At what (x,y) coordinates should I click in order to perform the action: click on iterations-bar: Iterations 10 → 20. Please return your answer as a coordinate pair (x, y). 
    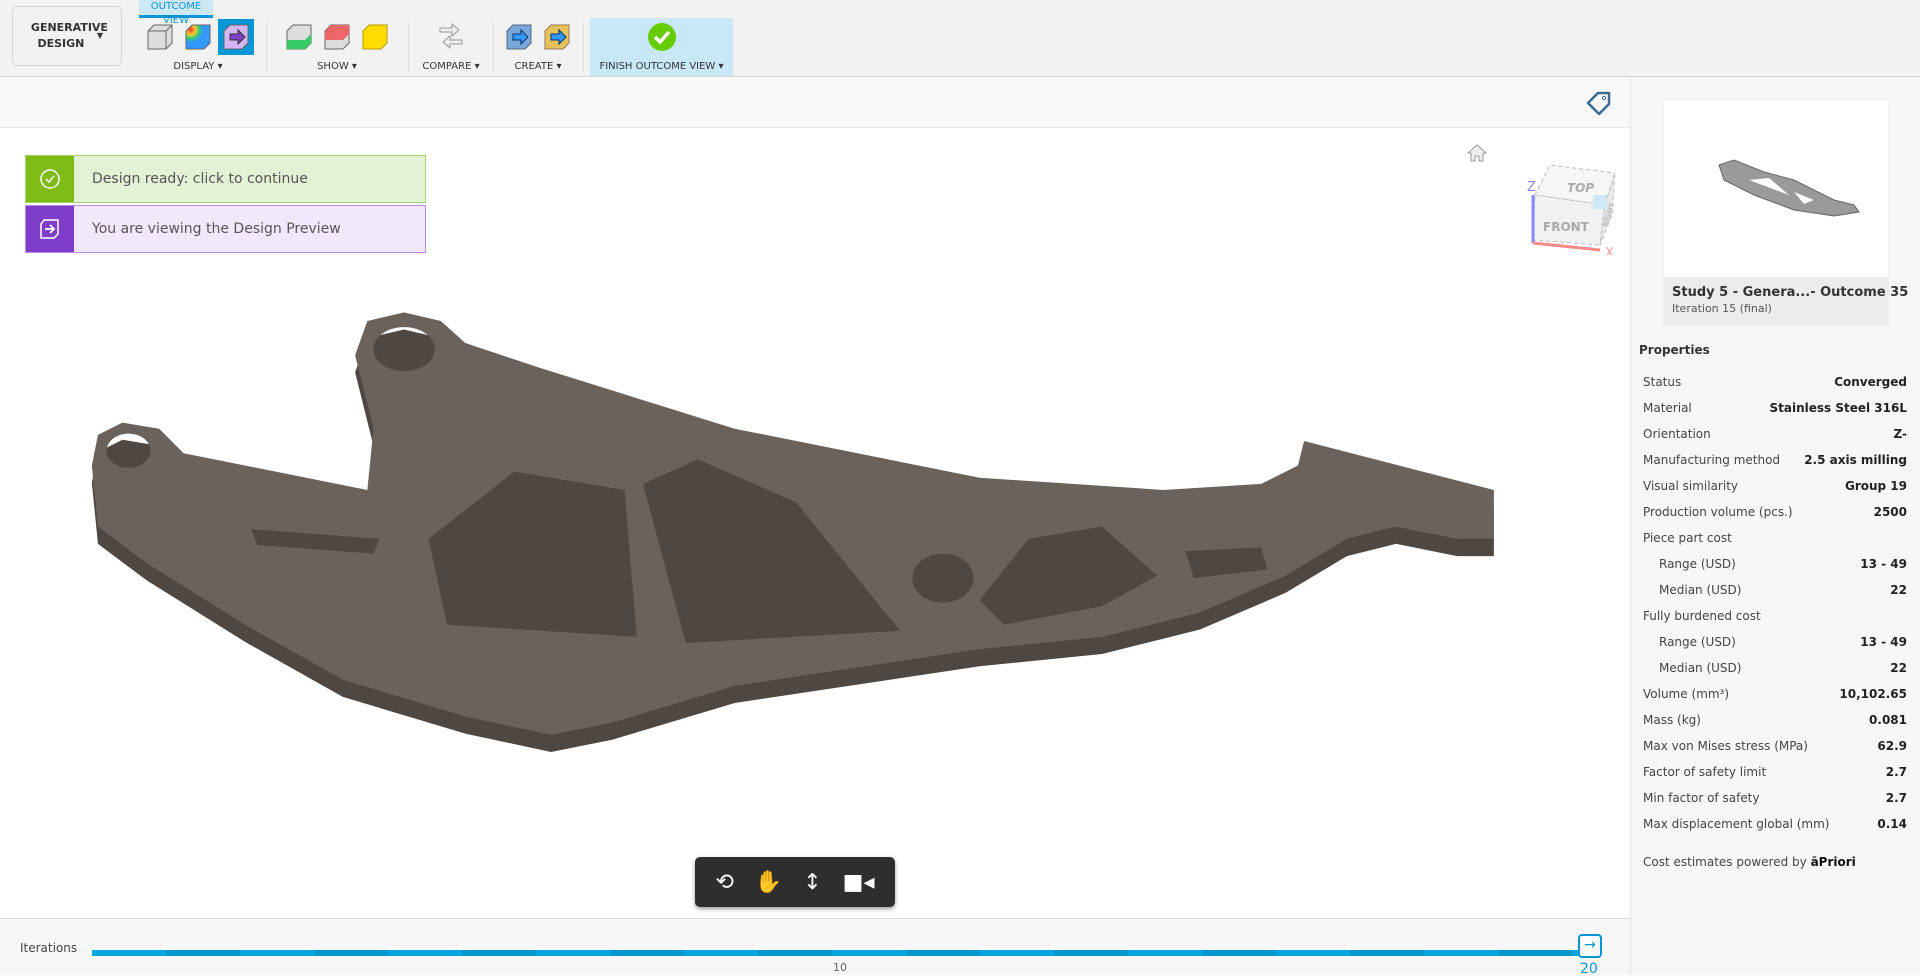
    Looking at the image, I should click on (815, 947).